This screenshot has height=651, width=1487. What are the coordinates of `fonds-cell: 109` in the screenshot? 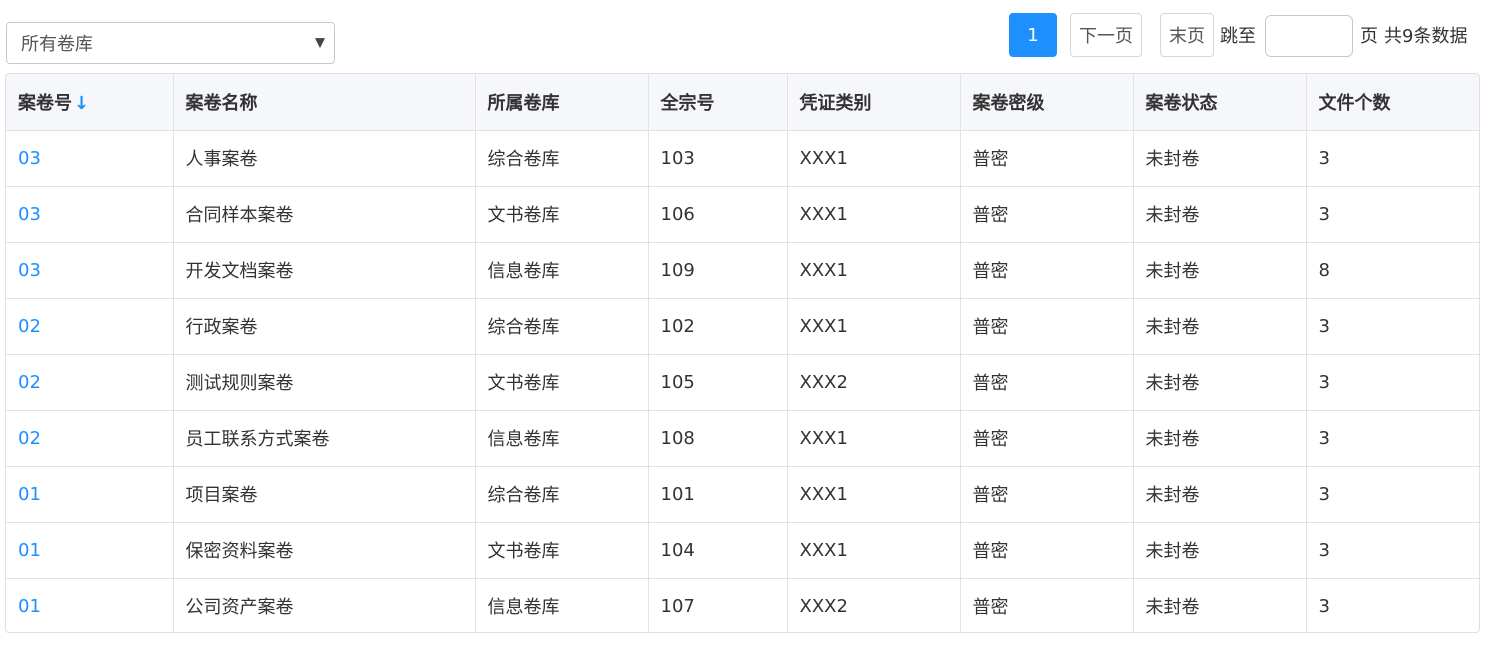 It's located at (718, 270).